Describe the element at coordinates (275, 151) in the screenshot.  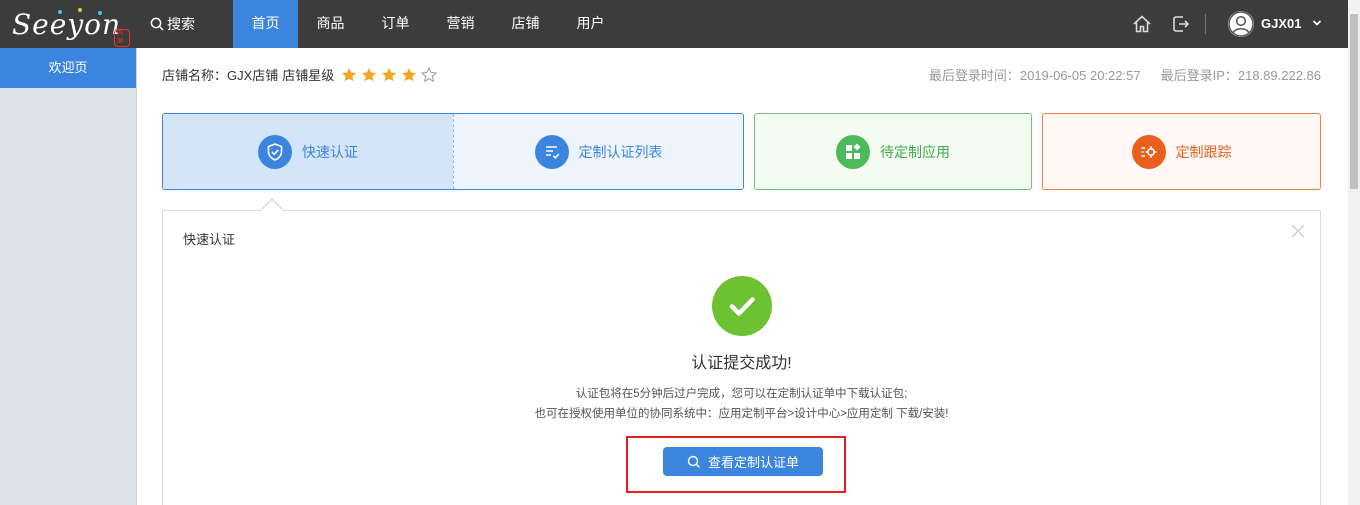
I see `shield-icon` at that location.